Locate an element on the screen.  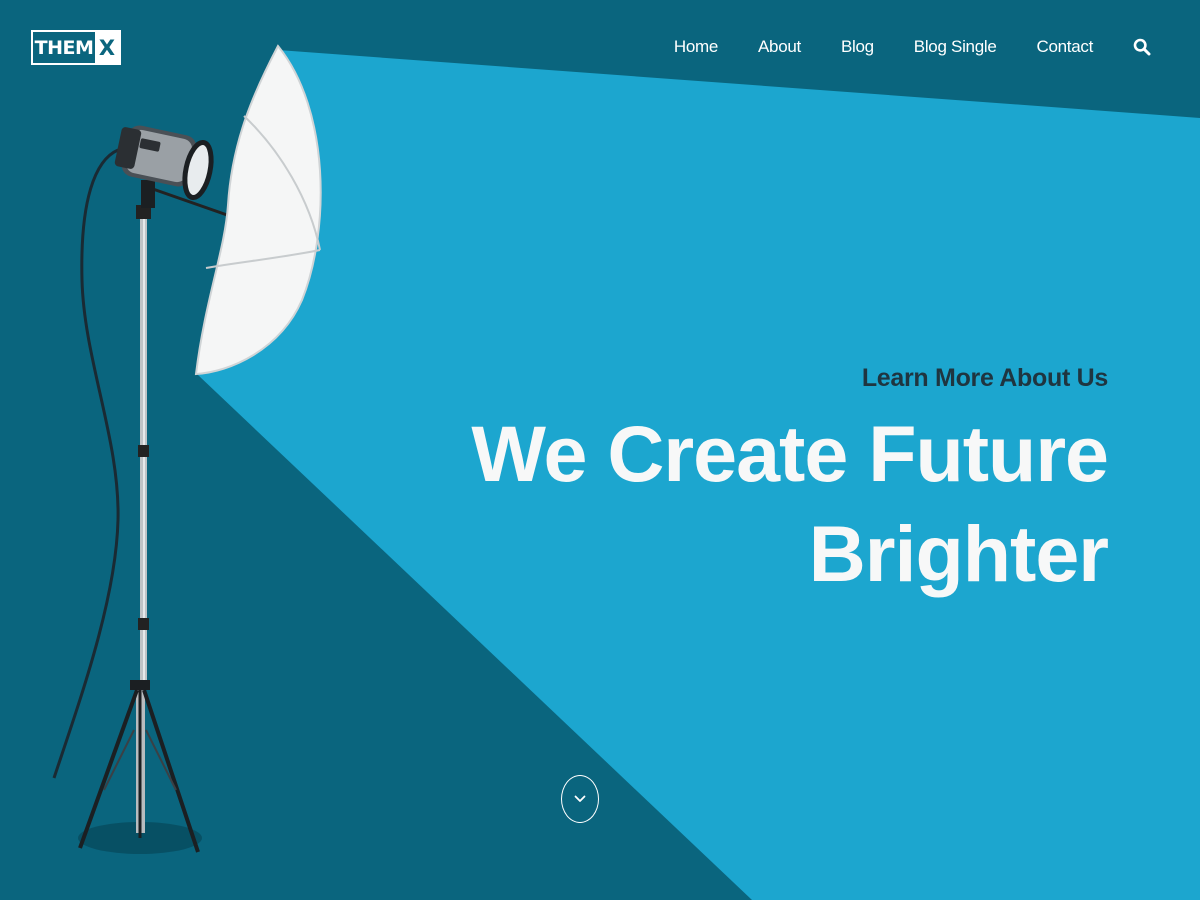
scroll-down-button is located at coordinates (580, 799).